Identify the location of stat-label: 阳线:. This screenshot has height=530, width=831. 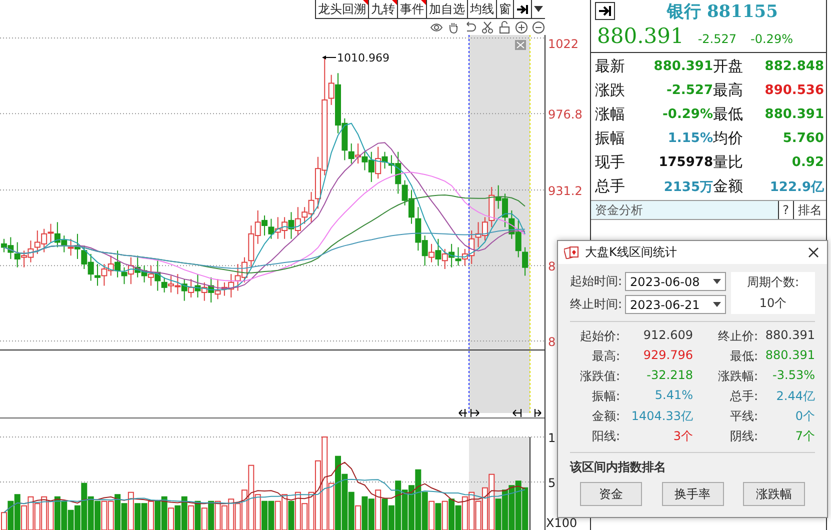
(605, 436).